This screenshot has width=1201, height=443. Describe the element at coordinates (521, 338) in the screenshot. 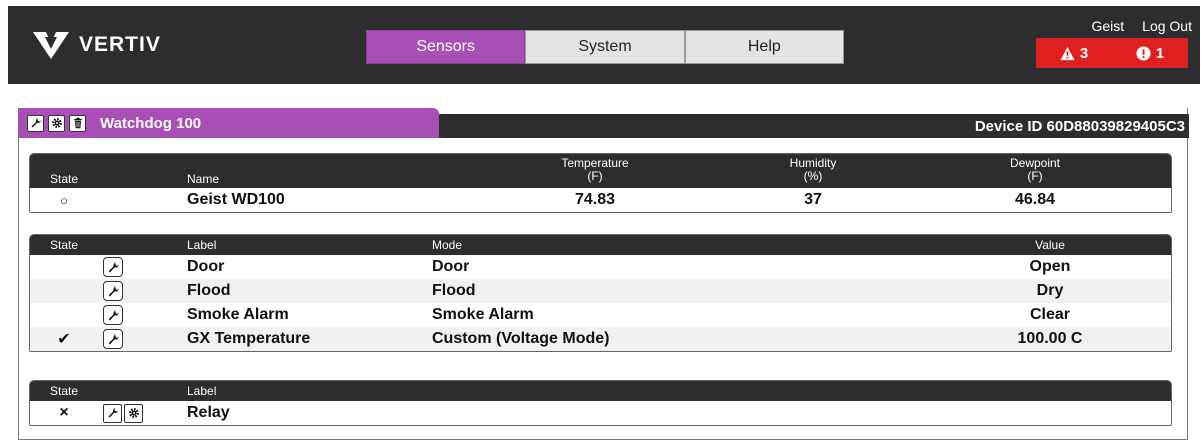

I see `input-mode: Custom (Voltage Mode)` at that location.